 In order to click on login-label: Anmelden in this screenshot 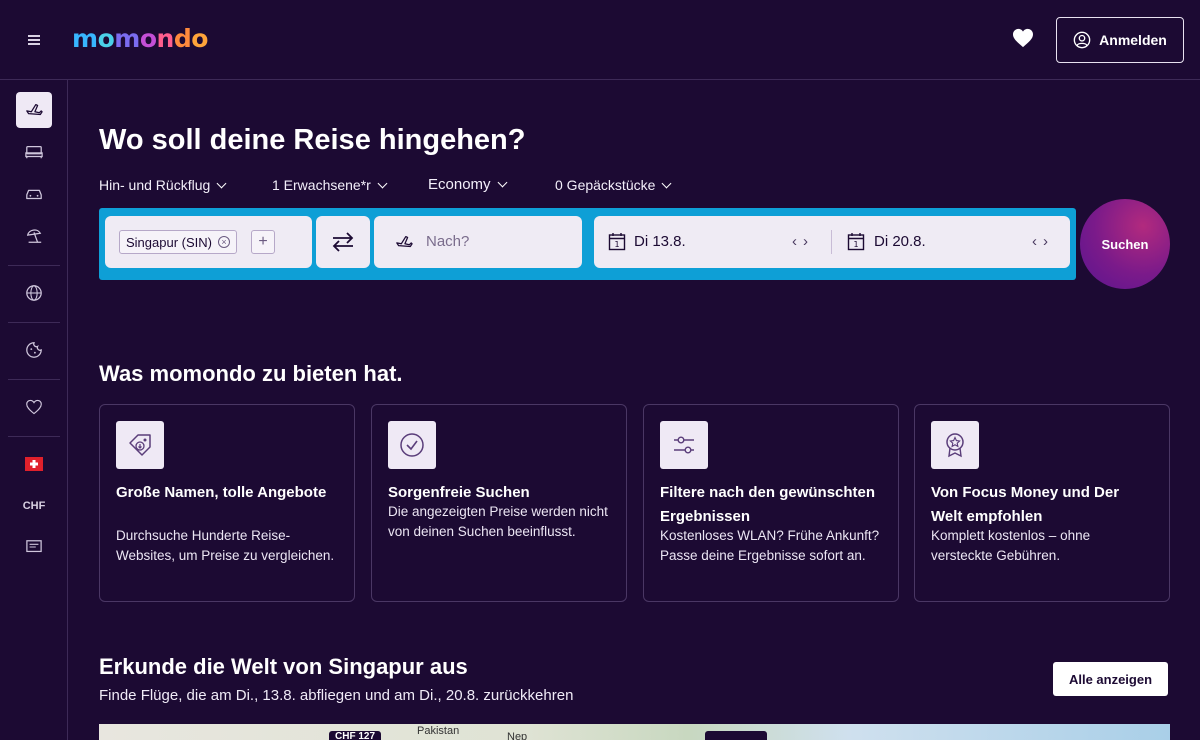, I will do `click(1133, 40)`.